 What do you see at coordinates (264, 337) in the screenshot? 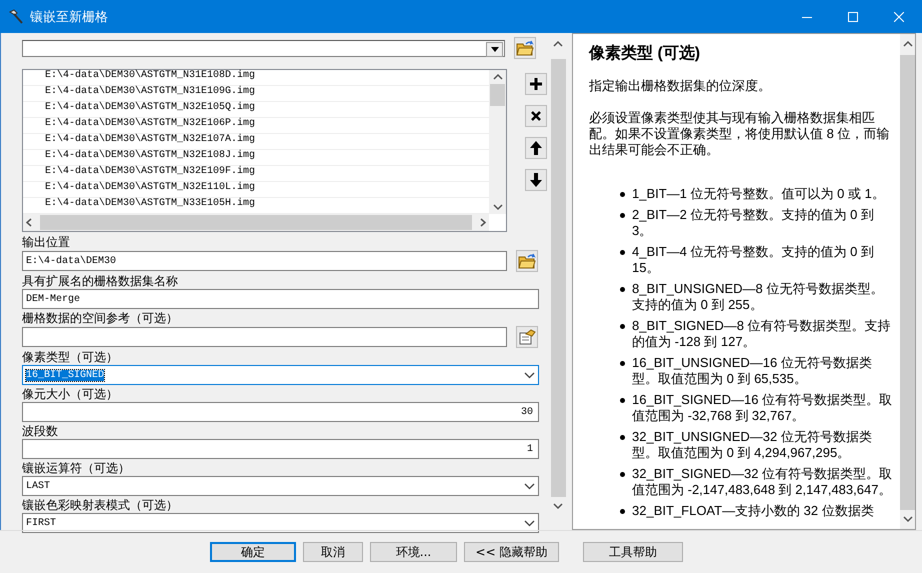
I see `spatial-reference-field` at bounding box center [264, 337].